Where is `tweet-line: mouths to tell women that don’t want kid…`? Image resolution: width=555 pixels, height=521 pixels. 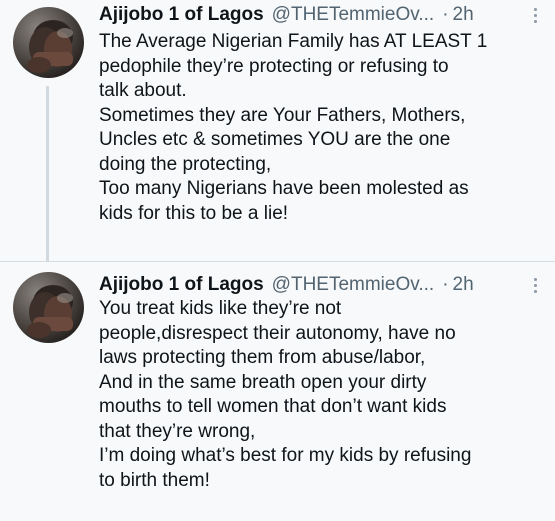 tweet-line: mouths to tell women that don’t want kid… is located at coordinates (273, 406).